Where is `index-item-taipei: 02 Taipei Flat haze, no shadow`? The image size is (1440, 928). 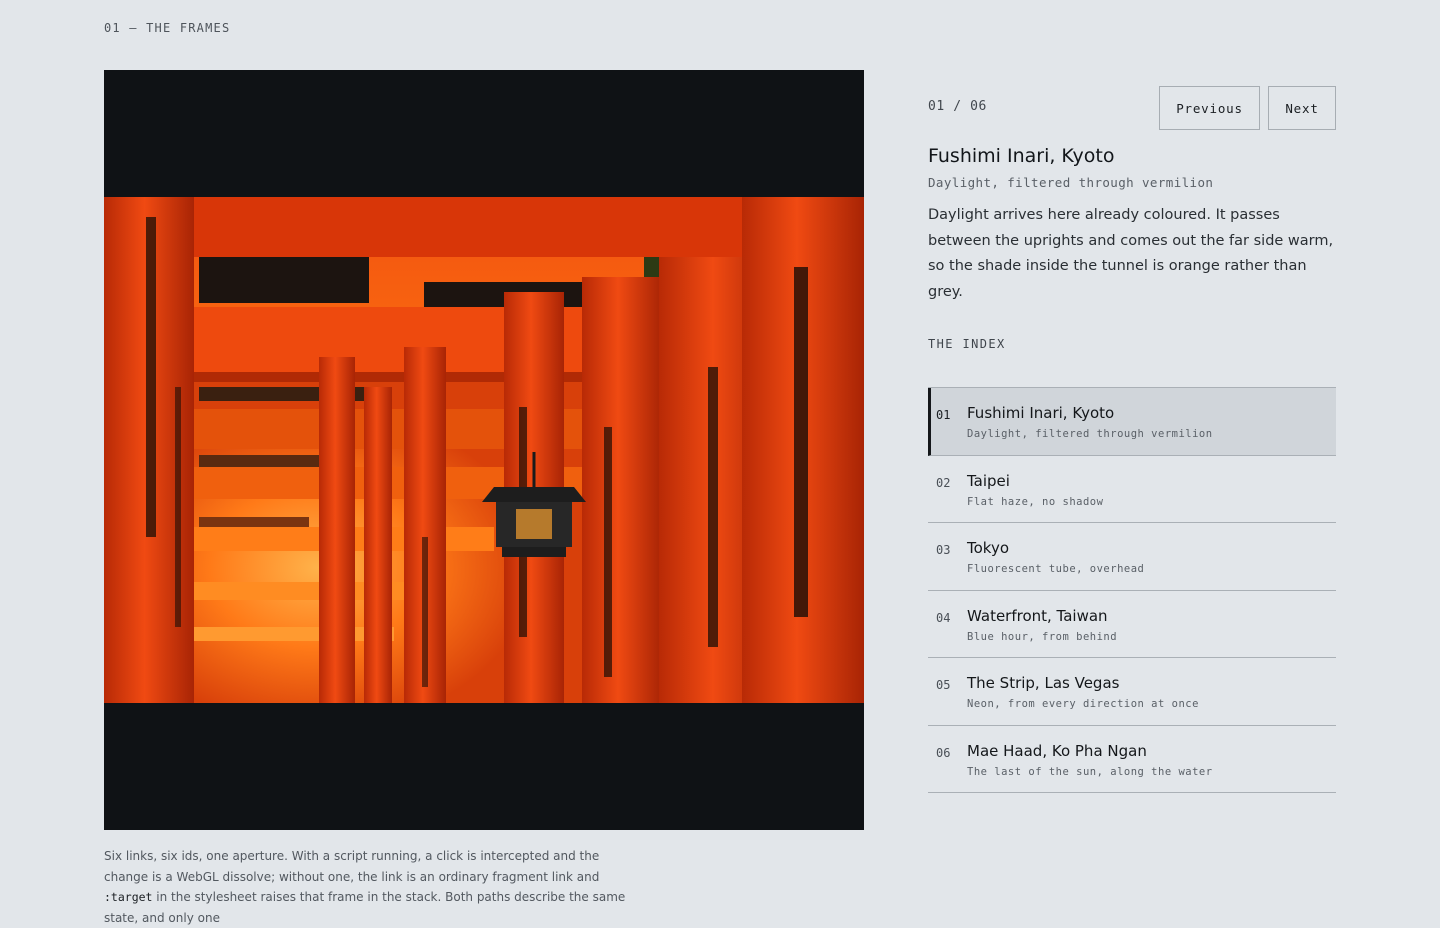
index-item-taipei: 02 Taipei Flat haze, no shadow is located at coordinates (1132, 489).